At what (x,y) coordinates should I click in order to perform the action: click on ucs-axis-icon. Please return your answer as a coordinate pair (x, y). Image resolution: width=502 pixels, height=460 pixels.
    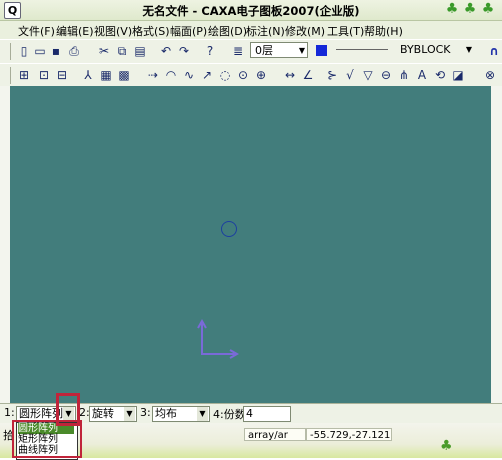
    Looking at the image, I should click on (218, 338).